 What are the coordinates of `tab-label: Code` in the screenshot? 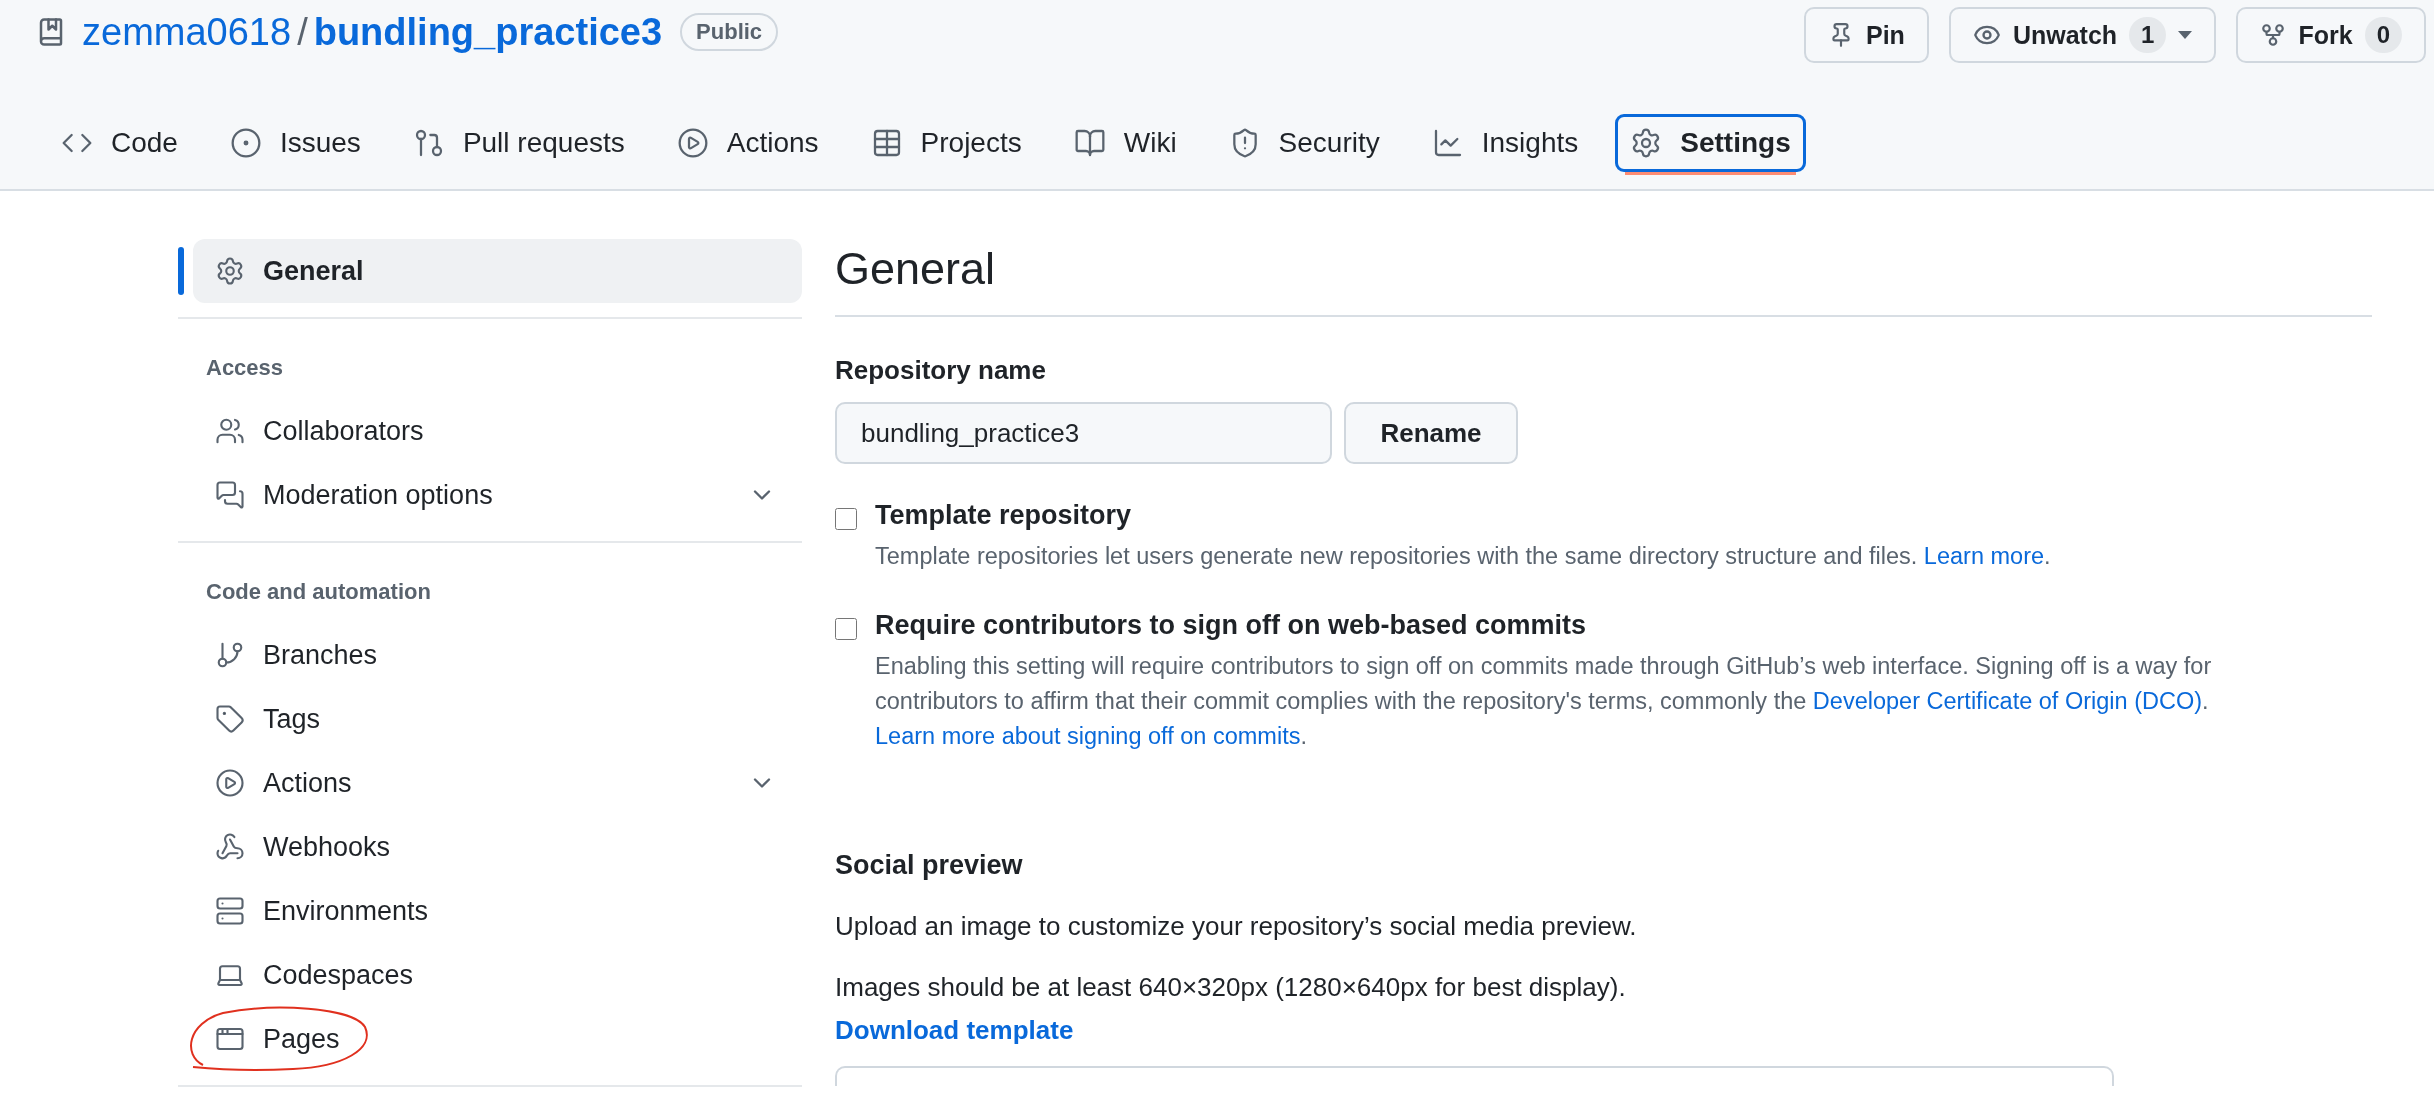 It's located at (144, 143).